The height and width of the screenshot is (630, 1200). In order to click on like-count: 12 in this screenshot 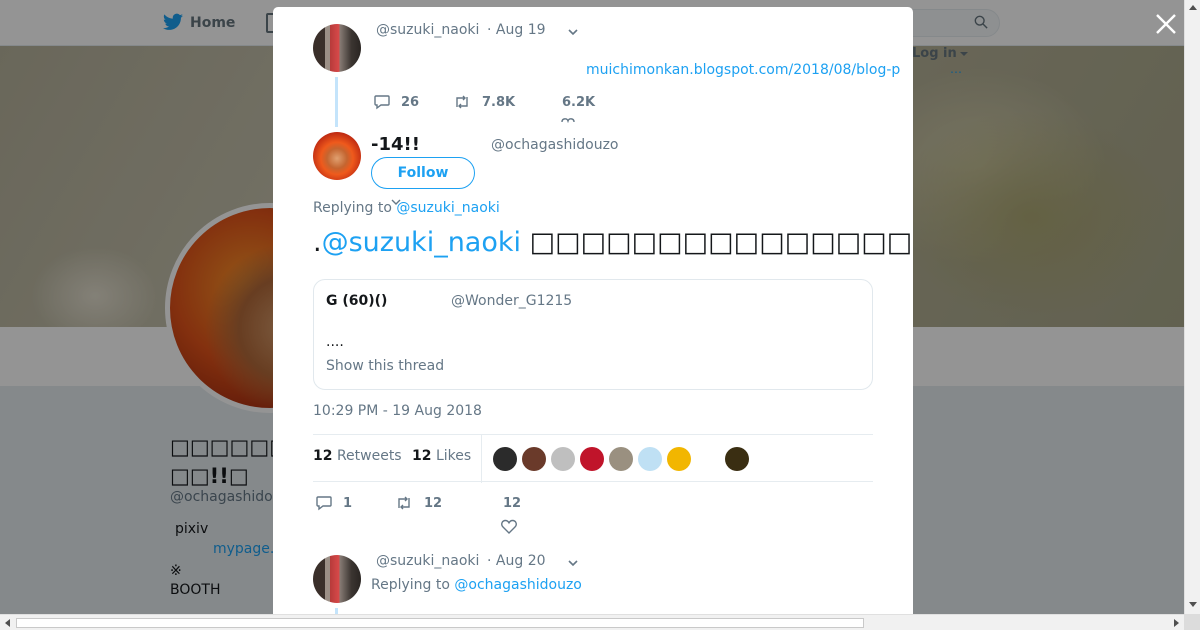, I will do `click(512, 503)`.